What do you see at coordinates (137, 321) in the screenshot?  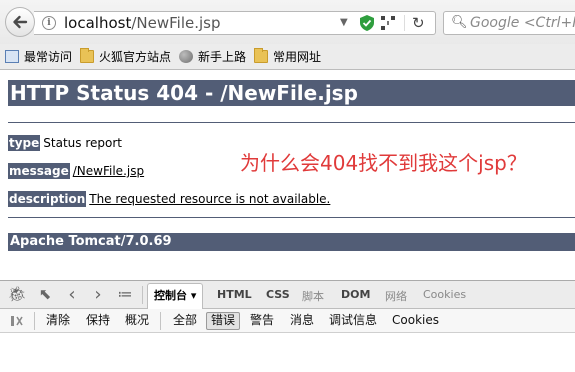 I see `profile-button: 概况` at bounding box center [137, 321].